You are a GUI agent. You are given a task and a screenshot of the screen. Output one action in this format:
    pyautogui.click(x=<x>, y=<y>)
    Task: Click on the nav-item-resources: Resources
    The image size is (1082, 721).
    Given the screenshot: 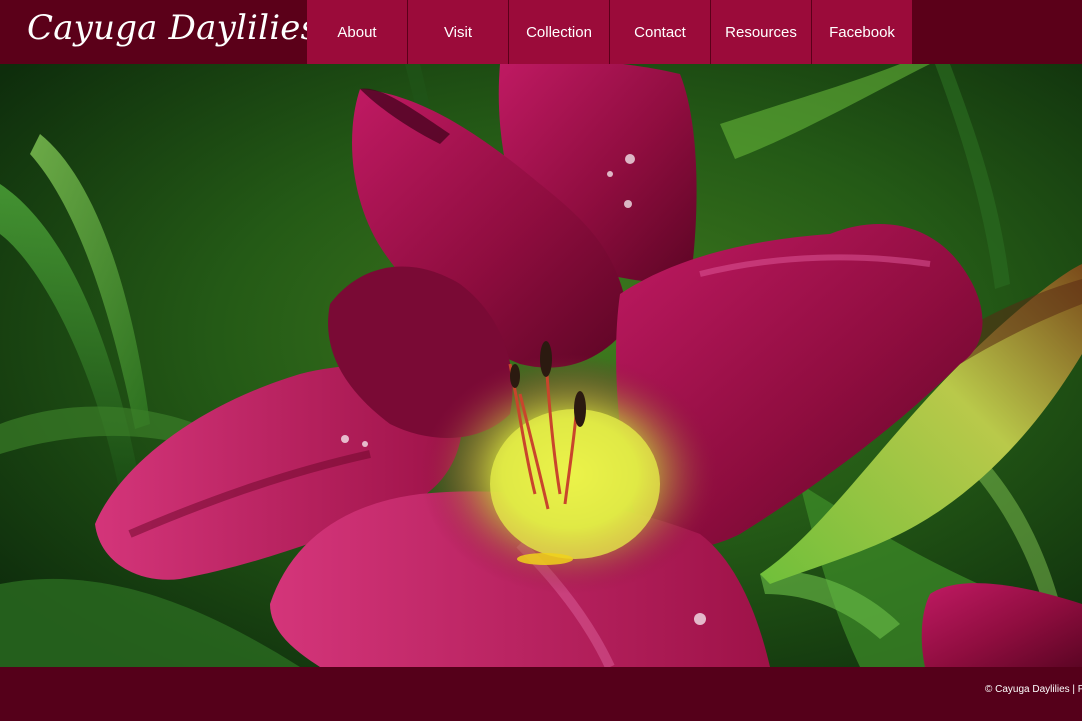 What is the action you would take?
    pyautogui.click(x=761, y=32)
    